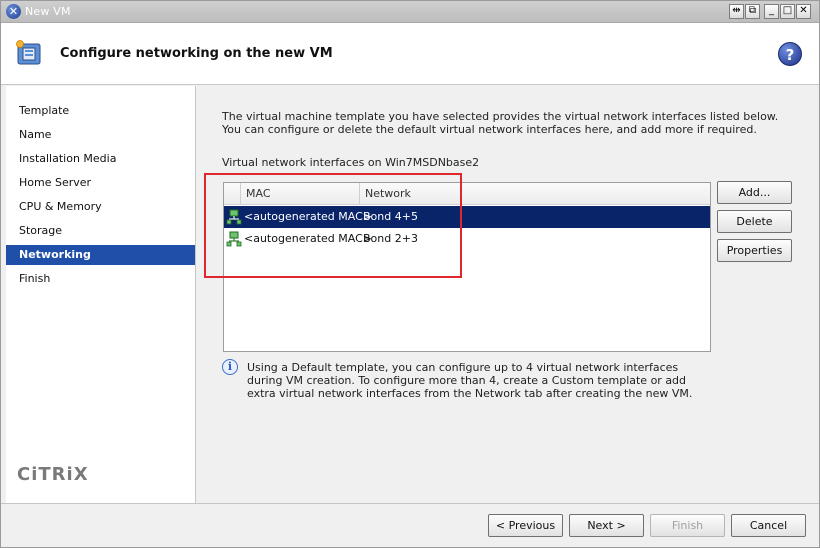 Image resolution: width=820 pixels, height=548 pixels. What do you see at coordinates (410, 12) in the screenshot?
I see `title-bar: ✕ New VM ⇹ ⧉ _ □ ✕` at bounding box center [410, 12].